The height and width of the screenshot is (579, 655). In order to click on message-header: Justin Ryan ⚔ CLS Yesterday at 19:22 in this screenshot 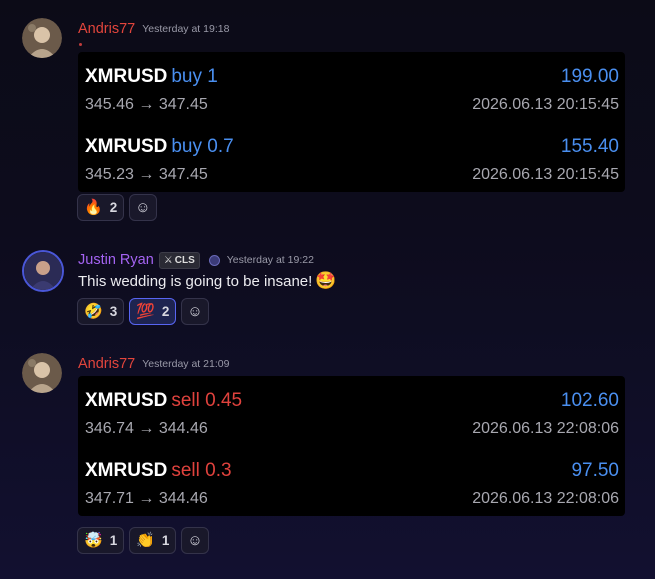, I will do `click(196, 260)`.